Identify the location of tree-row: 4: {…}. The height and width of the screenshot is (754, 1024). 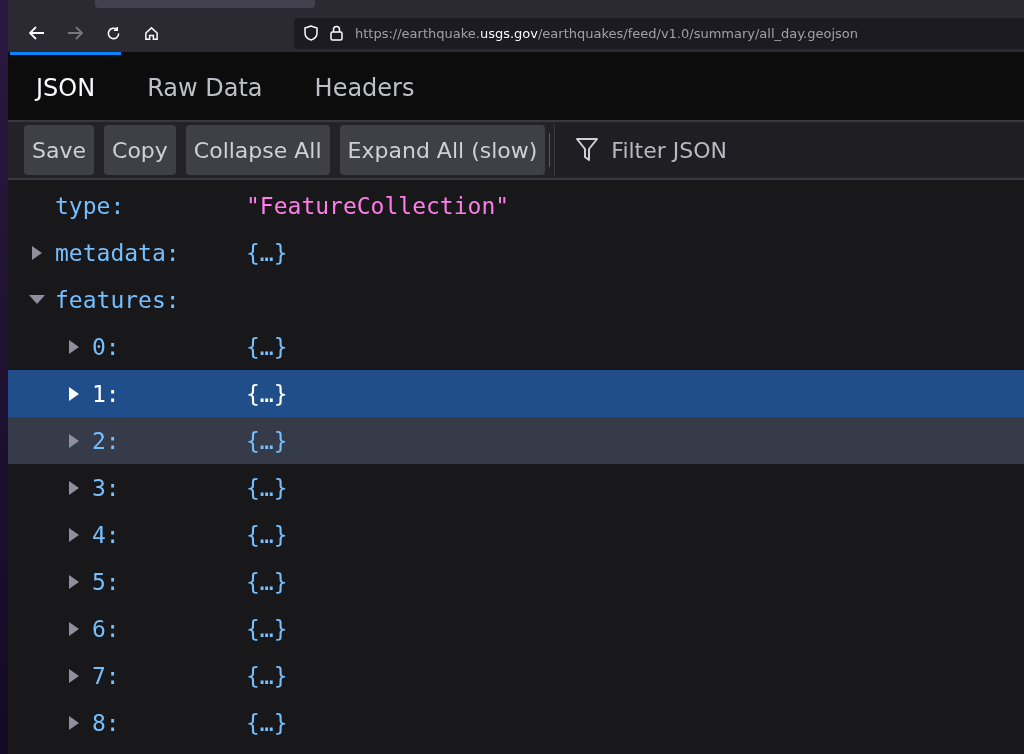
(516, 534).